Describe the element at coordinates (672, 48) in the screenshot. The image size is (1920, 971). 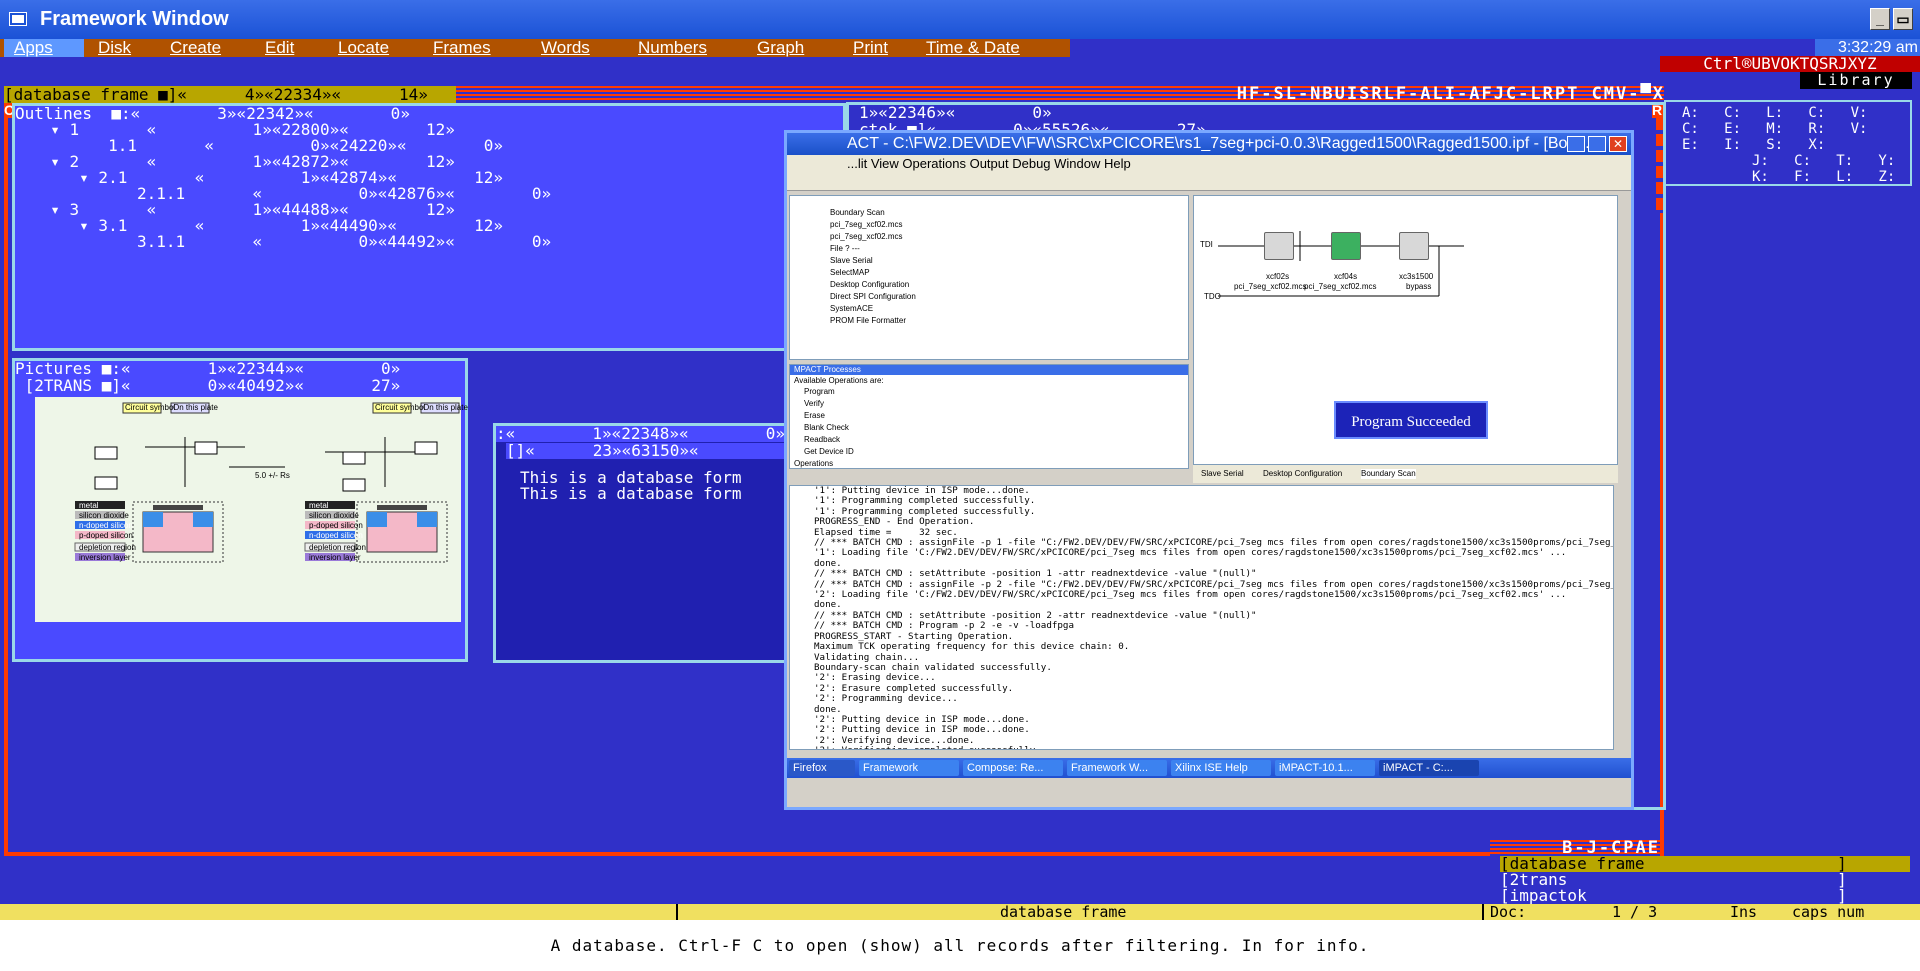
I see `menu-numbers: Numbers` at that location.